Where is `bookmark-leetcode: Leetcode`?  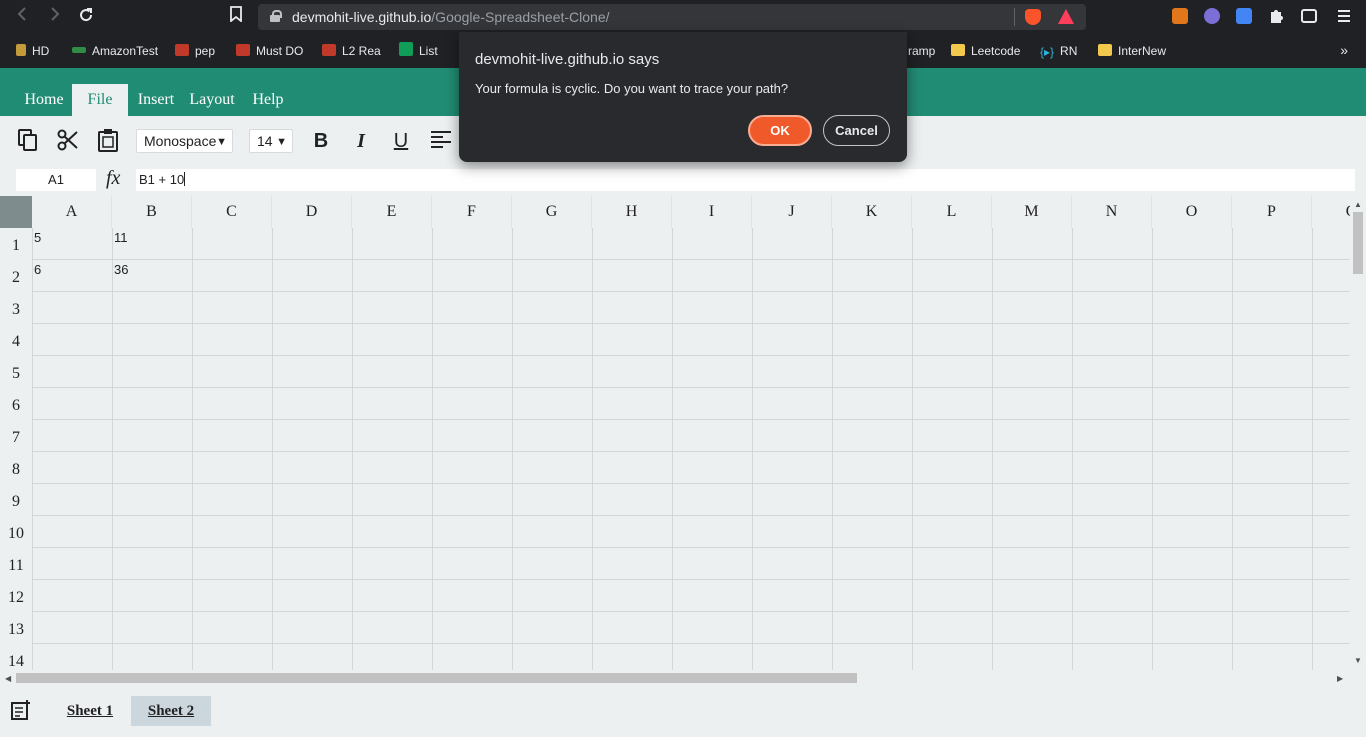
bookmark-leetcode: Leetcode is located at coordinates (985, 51).